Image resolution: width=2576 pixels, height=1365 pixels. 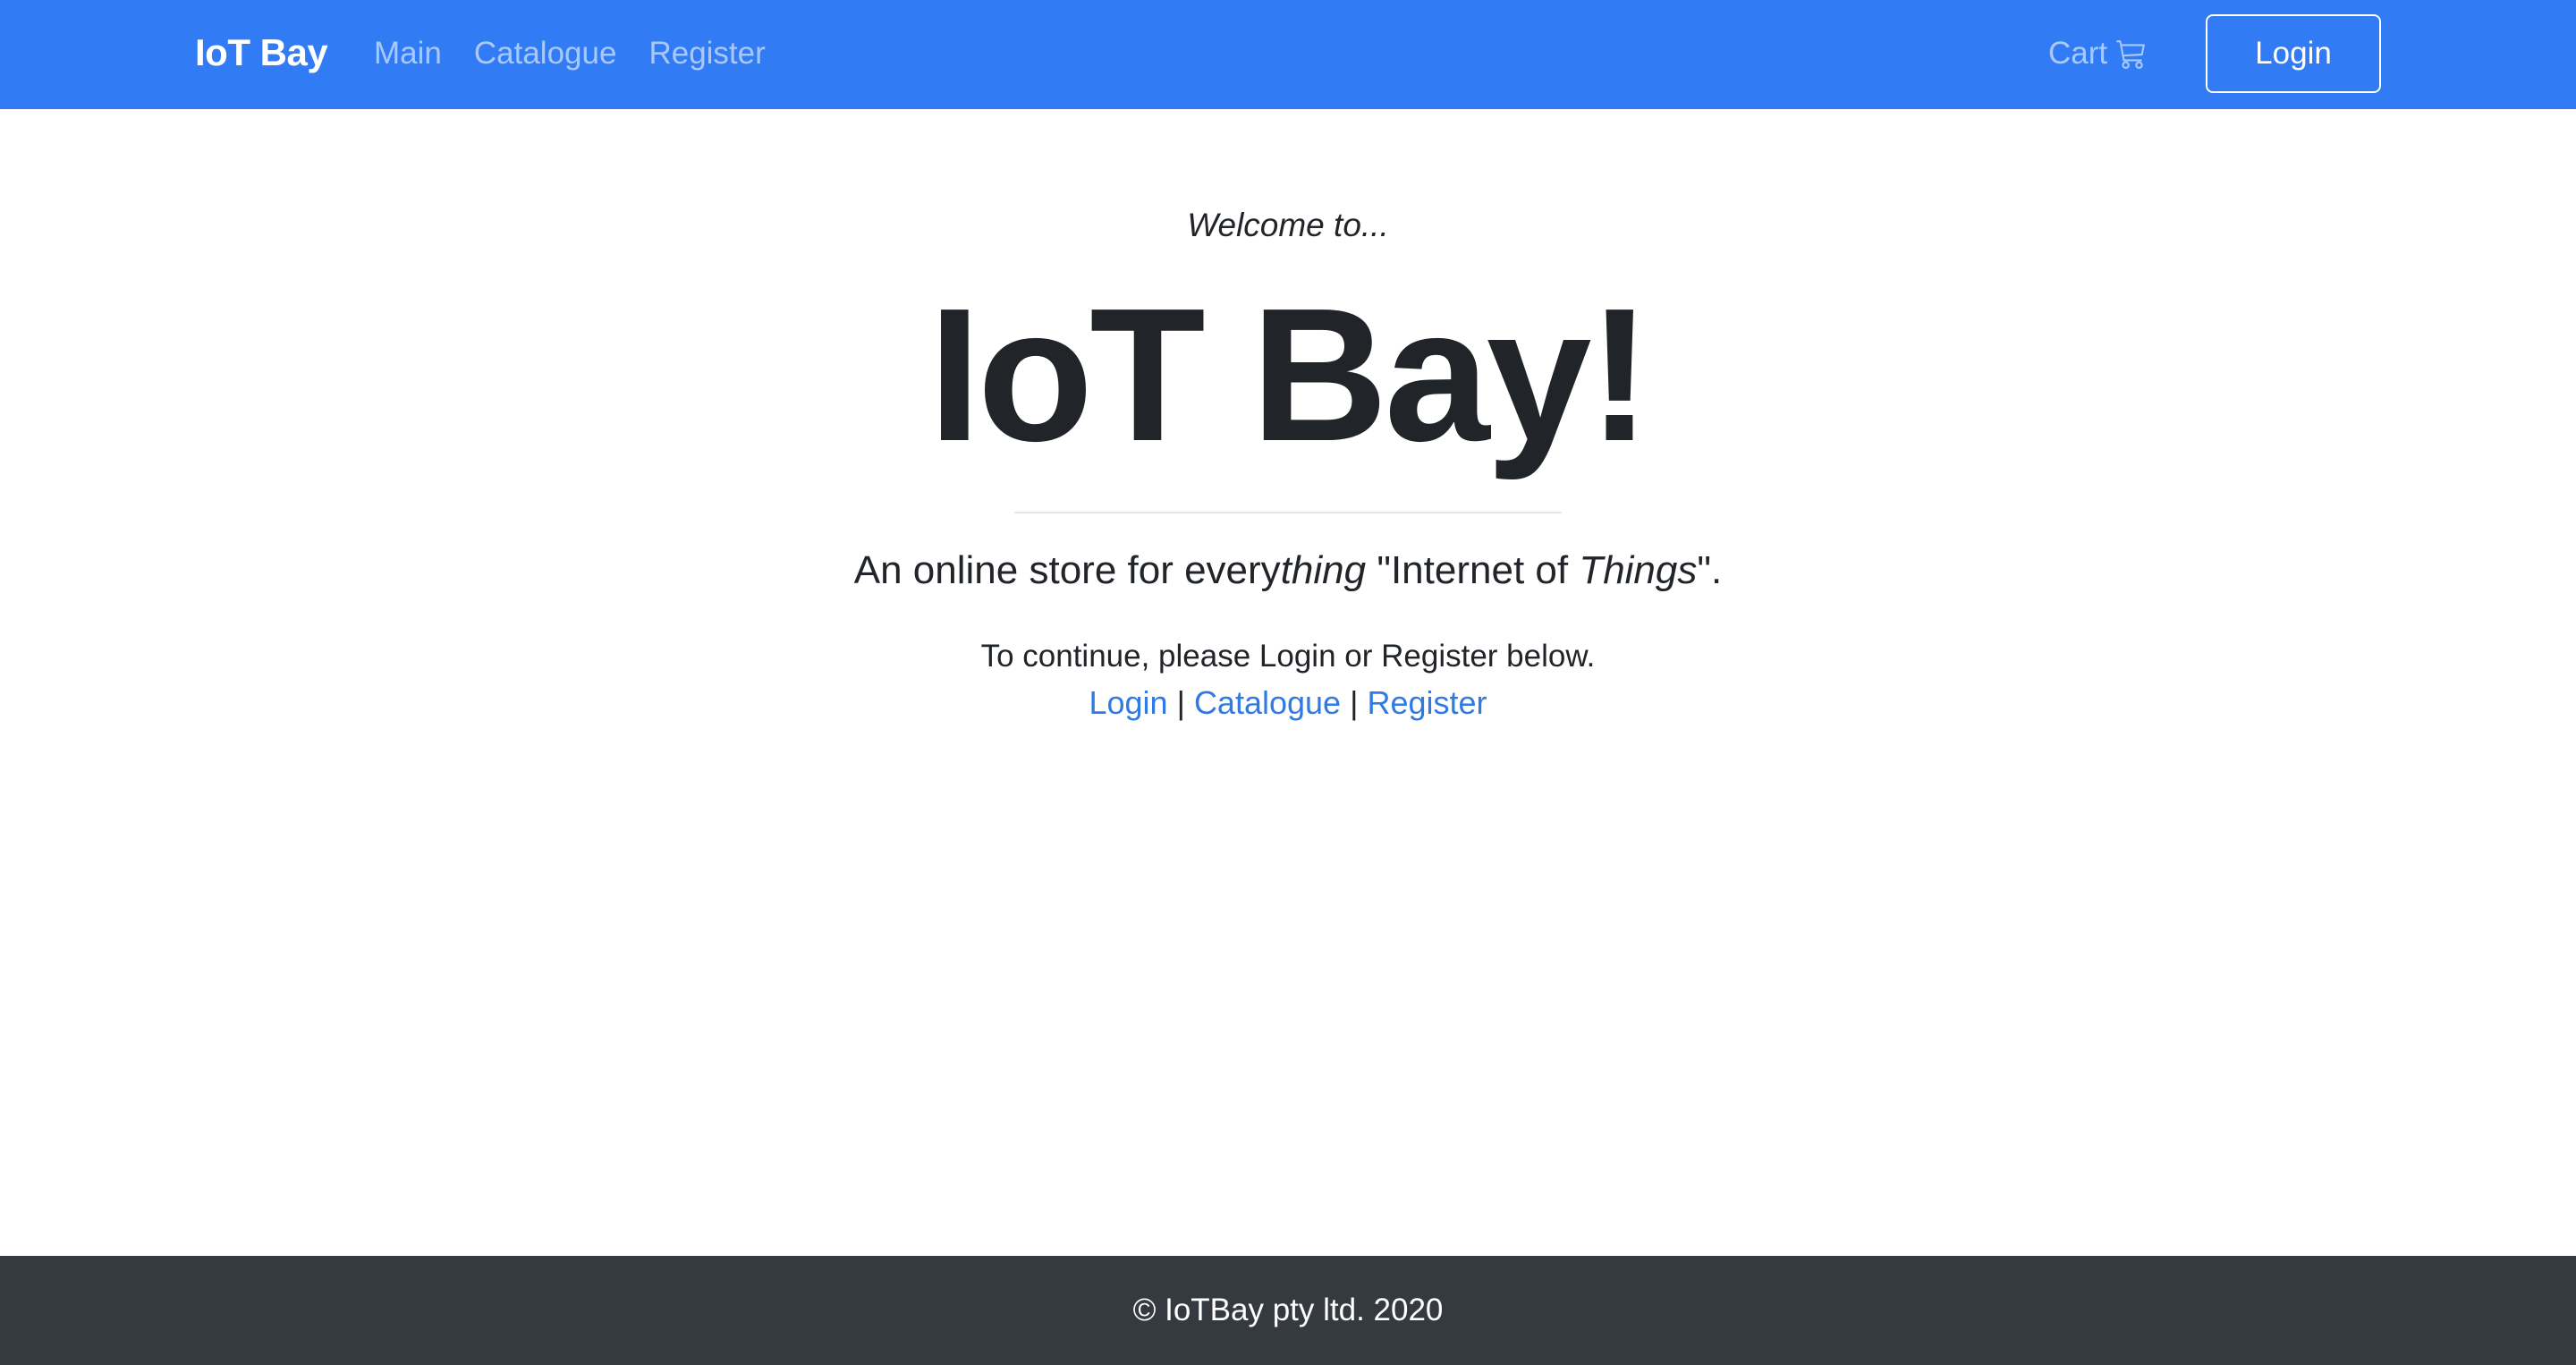 I want to click on tagline-emphasis-1: thing, so click(x=1323, y=570).